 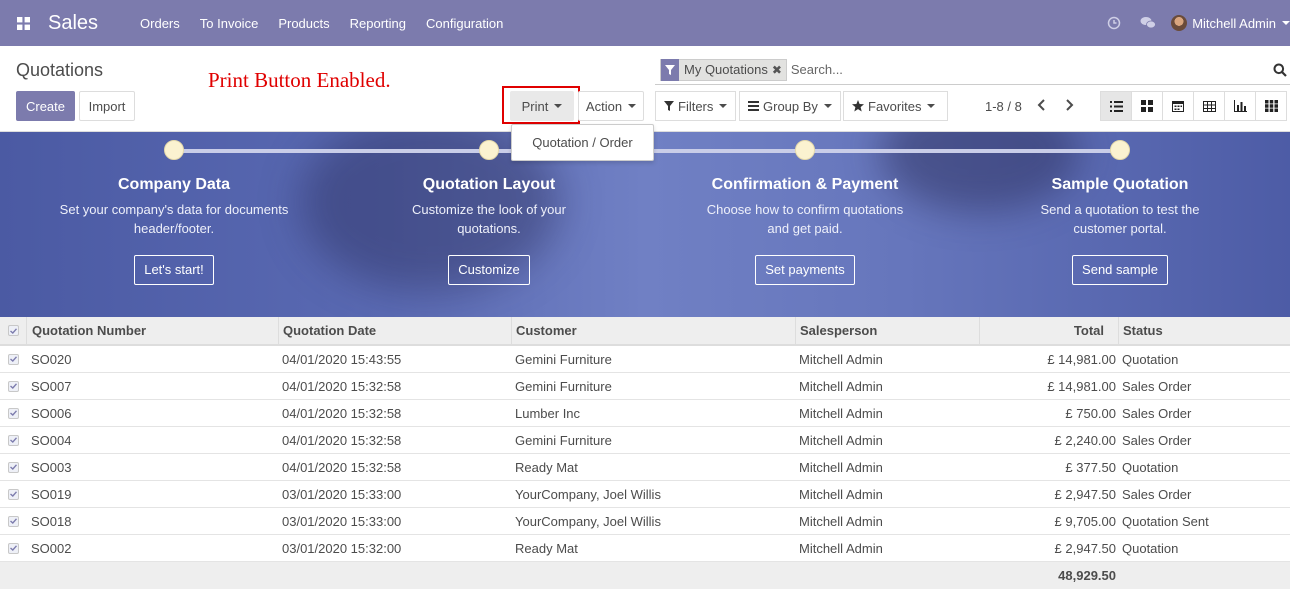 What do you see at coordinates (805, 270) in the screenshot?
I see `set-payments-button: Set payments` at bounding box center [805, 270].